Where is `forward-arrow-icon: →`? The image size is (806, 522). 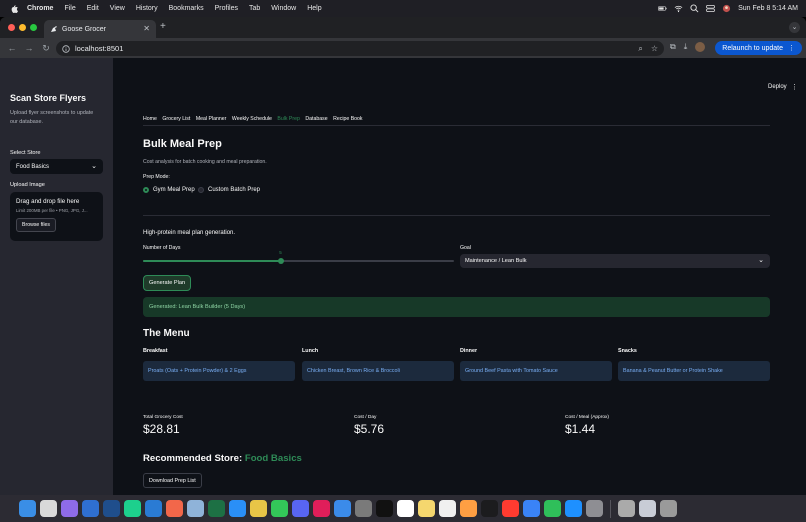
forward-arrow-icon: → is located at coordinates (29, 48).